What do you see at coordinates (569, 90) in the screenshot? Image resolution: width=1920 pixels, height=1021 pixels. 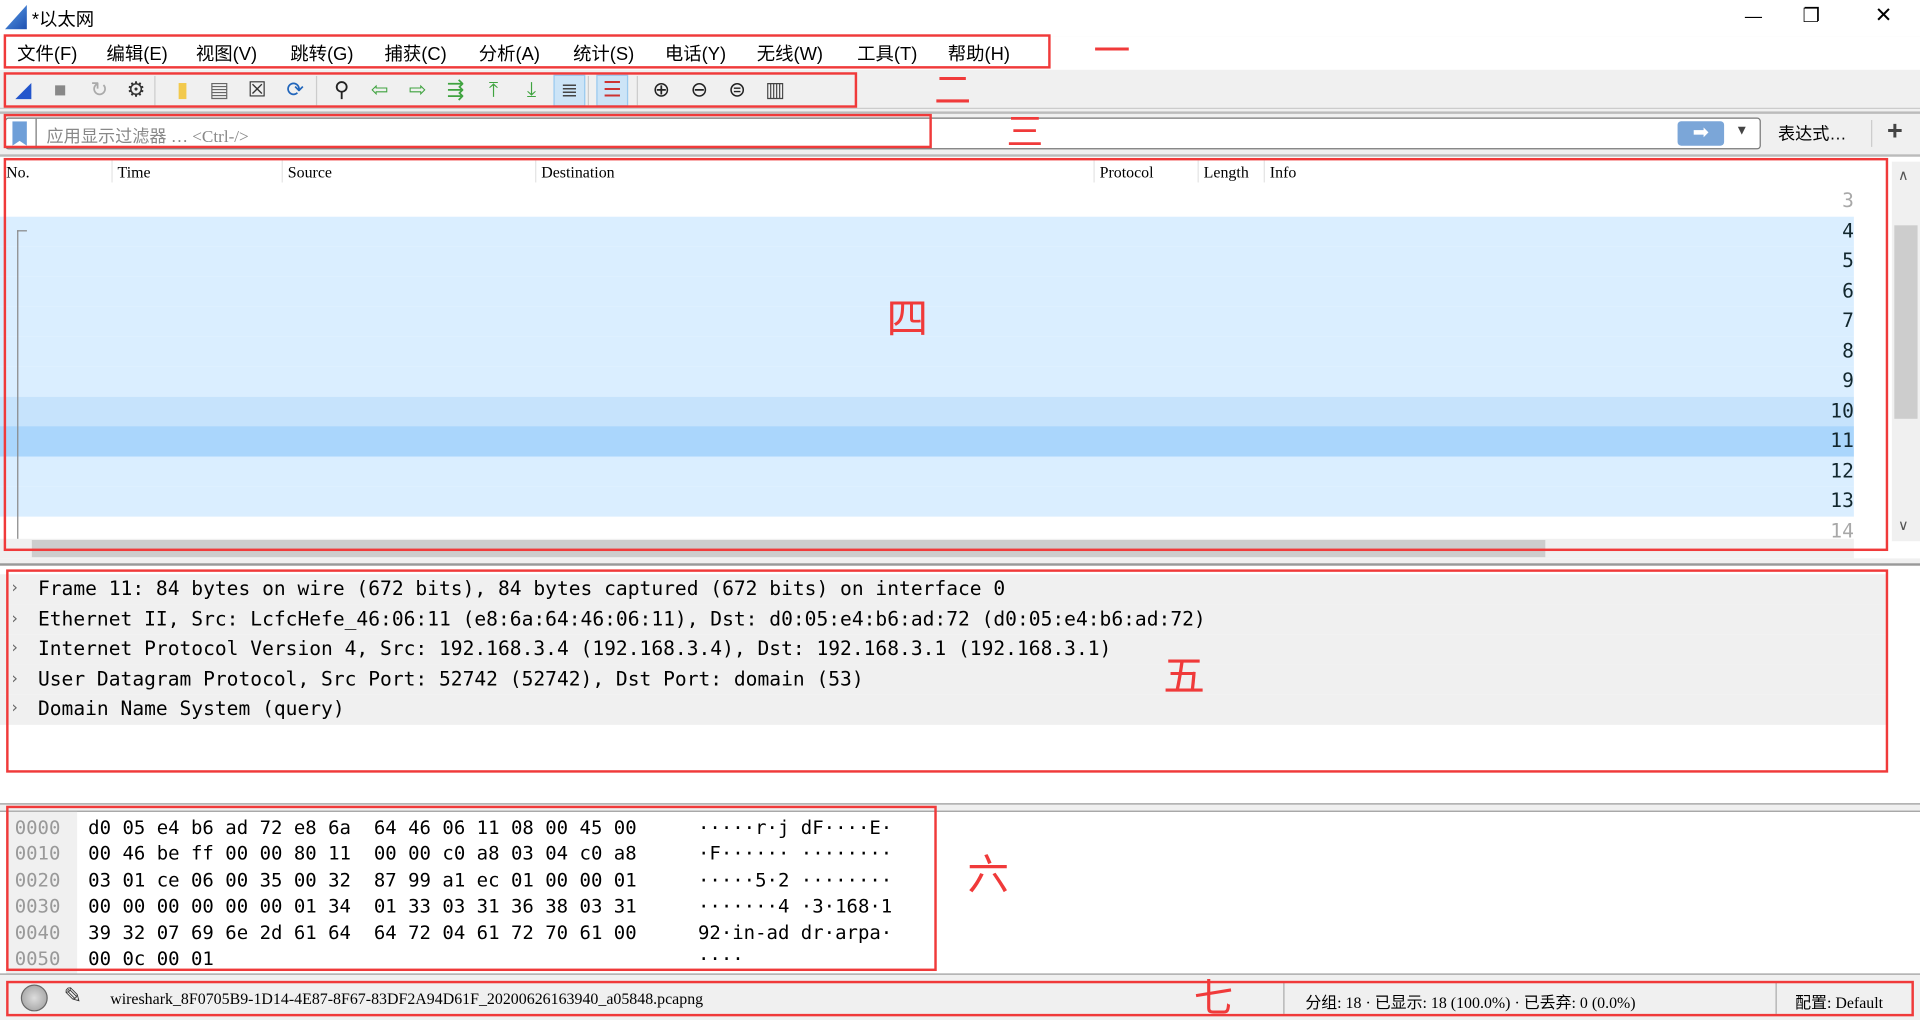 I see `auto-scroll-button: ≣` at bounding box center [569, 90].